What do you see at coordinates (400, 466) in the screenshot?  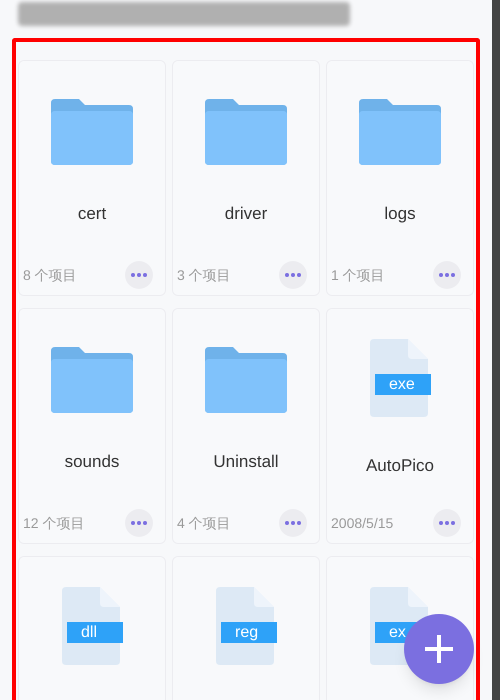 I see `item-name: AutoPico` at bounding box center [400, 466].